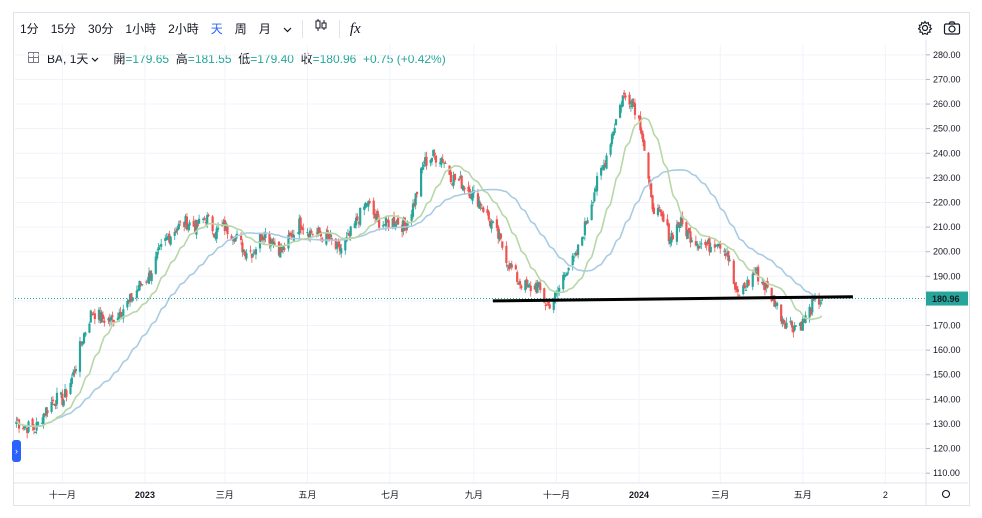  I want to click on x-tick-label: 十一月, so click(556, 494).